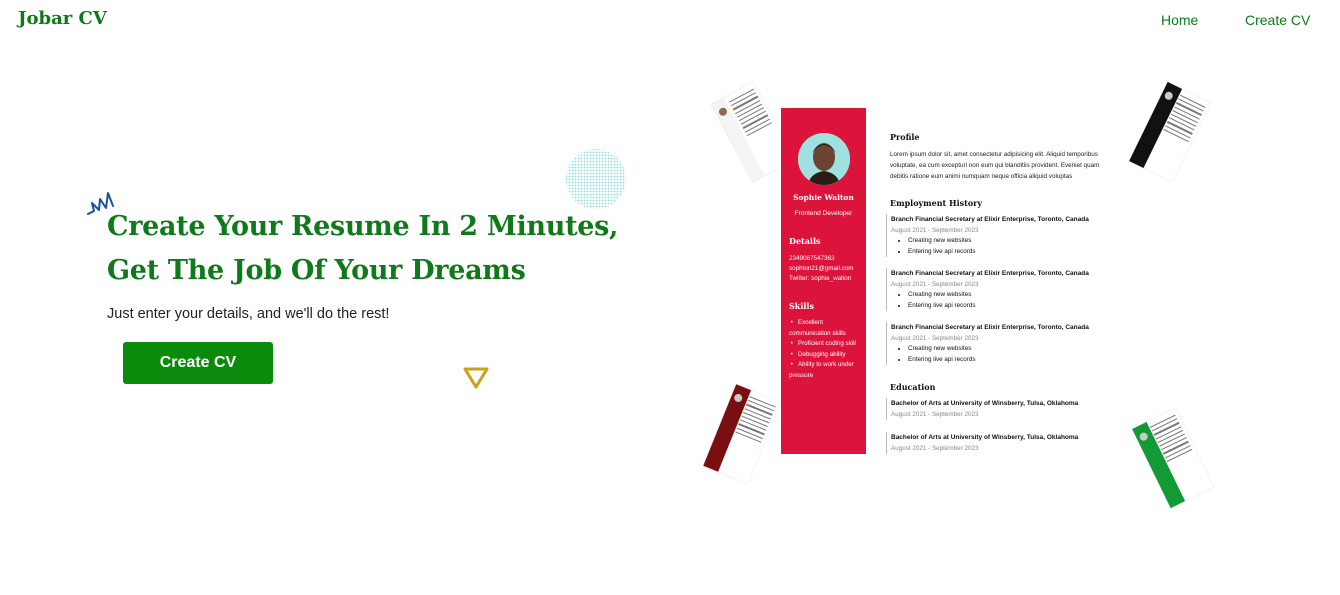 The height and width of the screenshot is (595, 1340). I want to click on profile-heading: Profile, so click(905, 137).